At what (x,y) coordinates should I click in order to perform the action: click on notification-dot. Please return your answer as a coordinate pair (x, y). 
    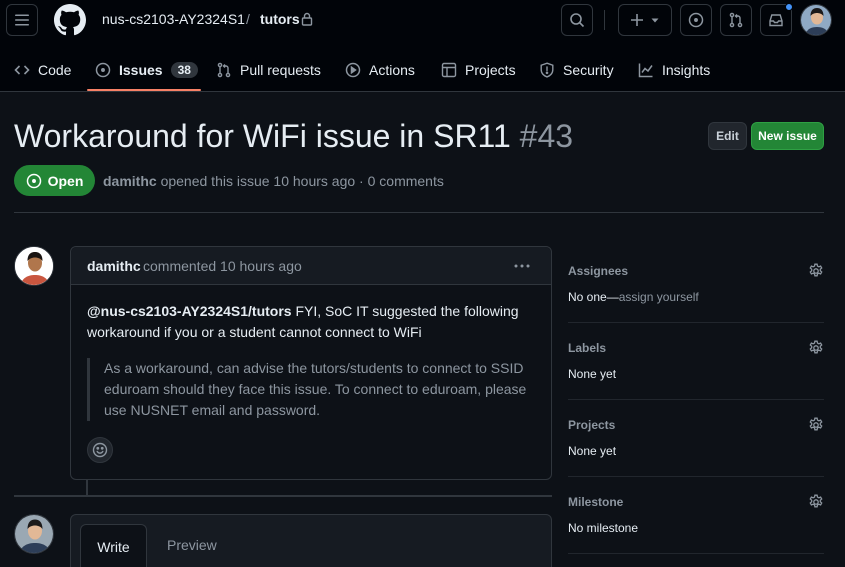
    Looking at the image, I should click on (789, 7).